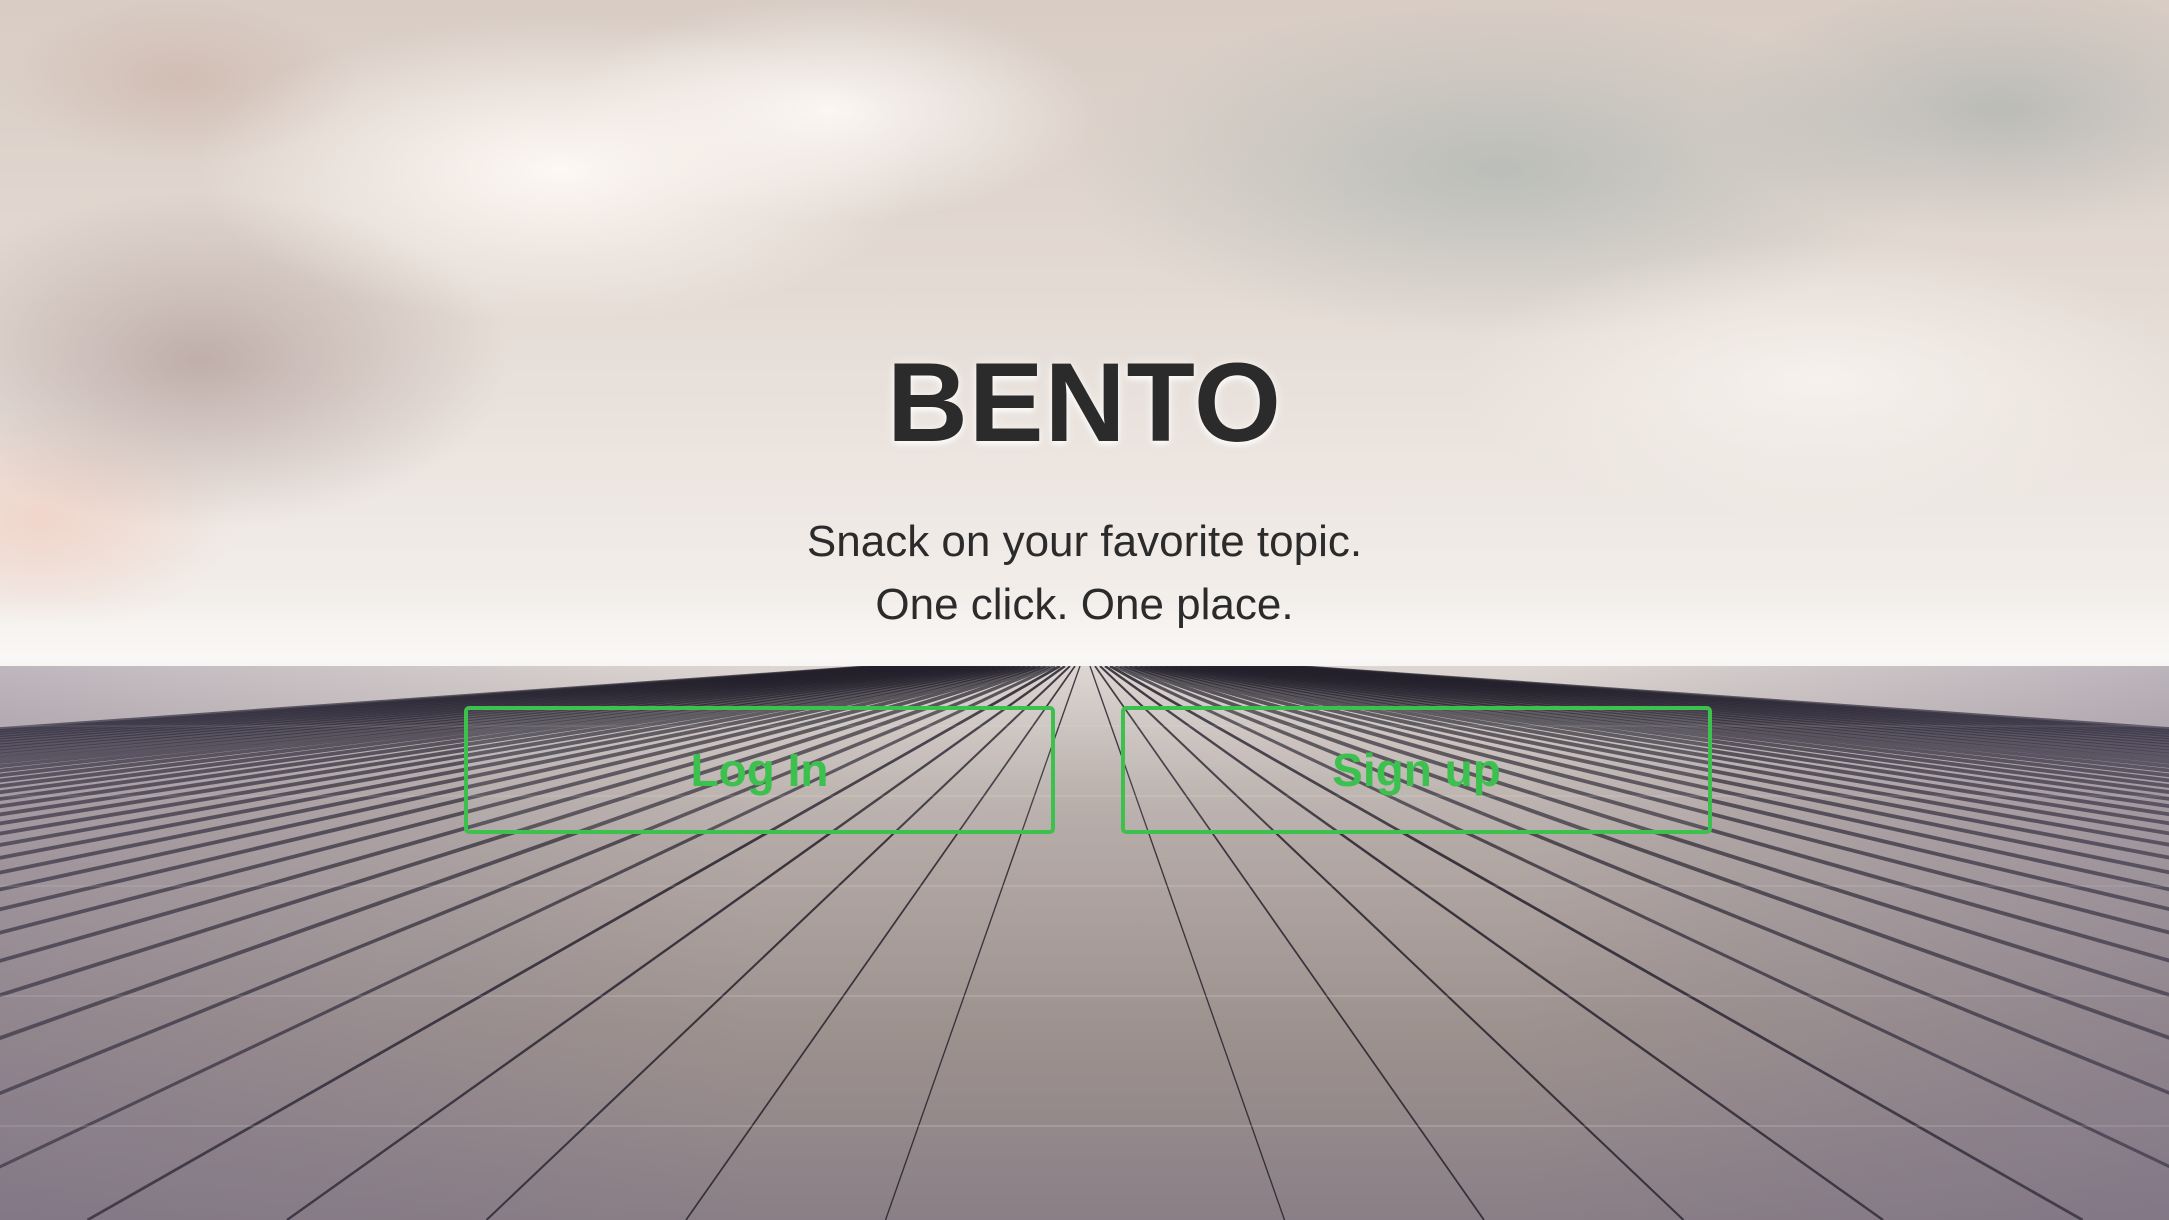  Describe the element at coordinates (1084, 604) in the screenshot. I see `tagline-line-2: One click. One place.` at that location.